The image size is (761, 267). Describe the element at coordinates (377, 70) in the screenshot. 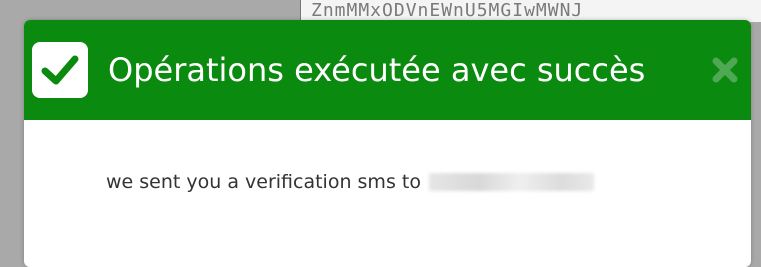

I see `dialog-title: Opérations exécutée avec succès` at that location.